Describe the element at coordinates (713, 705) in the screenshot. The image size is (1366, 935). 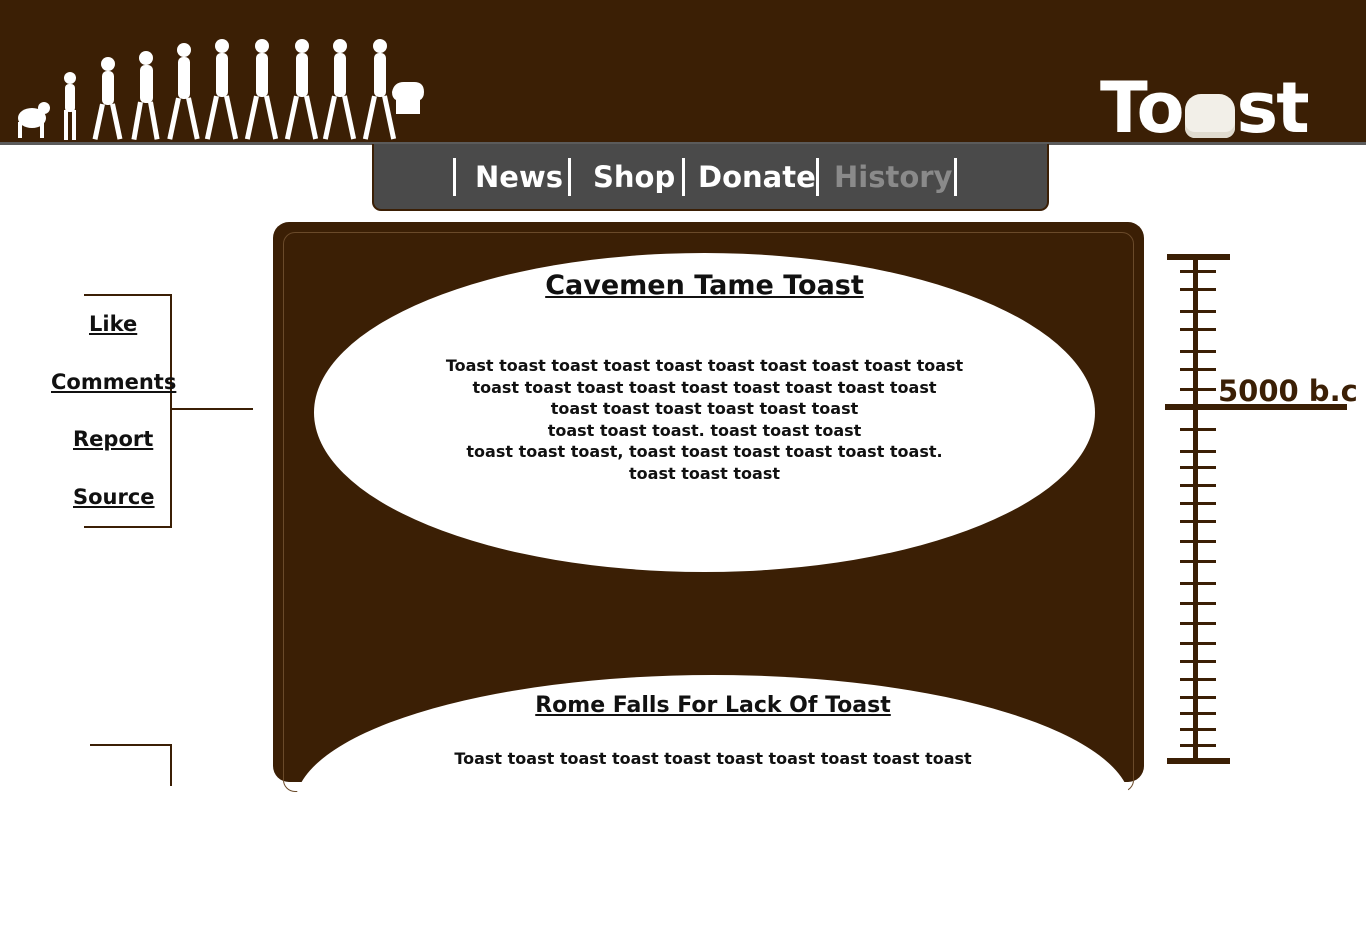
I see `article-title: Rome Falls For Lack Of Toast` at that location.